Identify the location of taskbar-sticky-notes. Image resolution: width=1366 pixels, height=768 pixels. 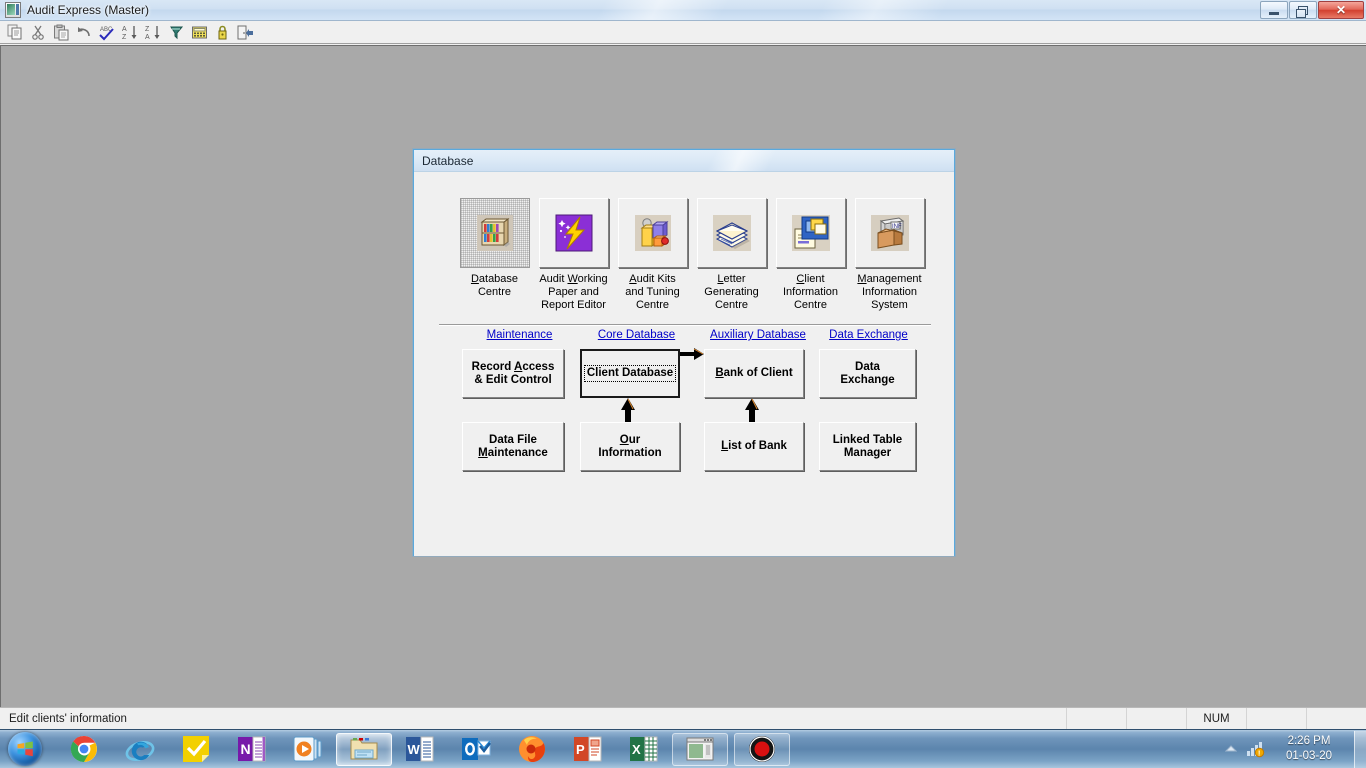
(196, 749).